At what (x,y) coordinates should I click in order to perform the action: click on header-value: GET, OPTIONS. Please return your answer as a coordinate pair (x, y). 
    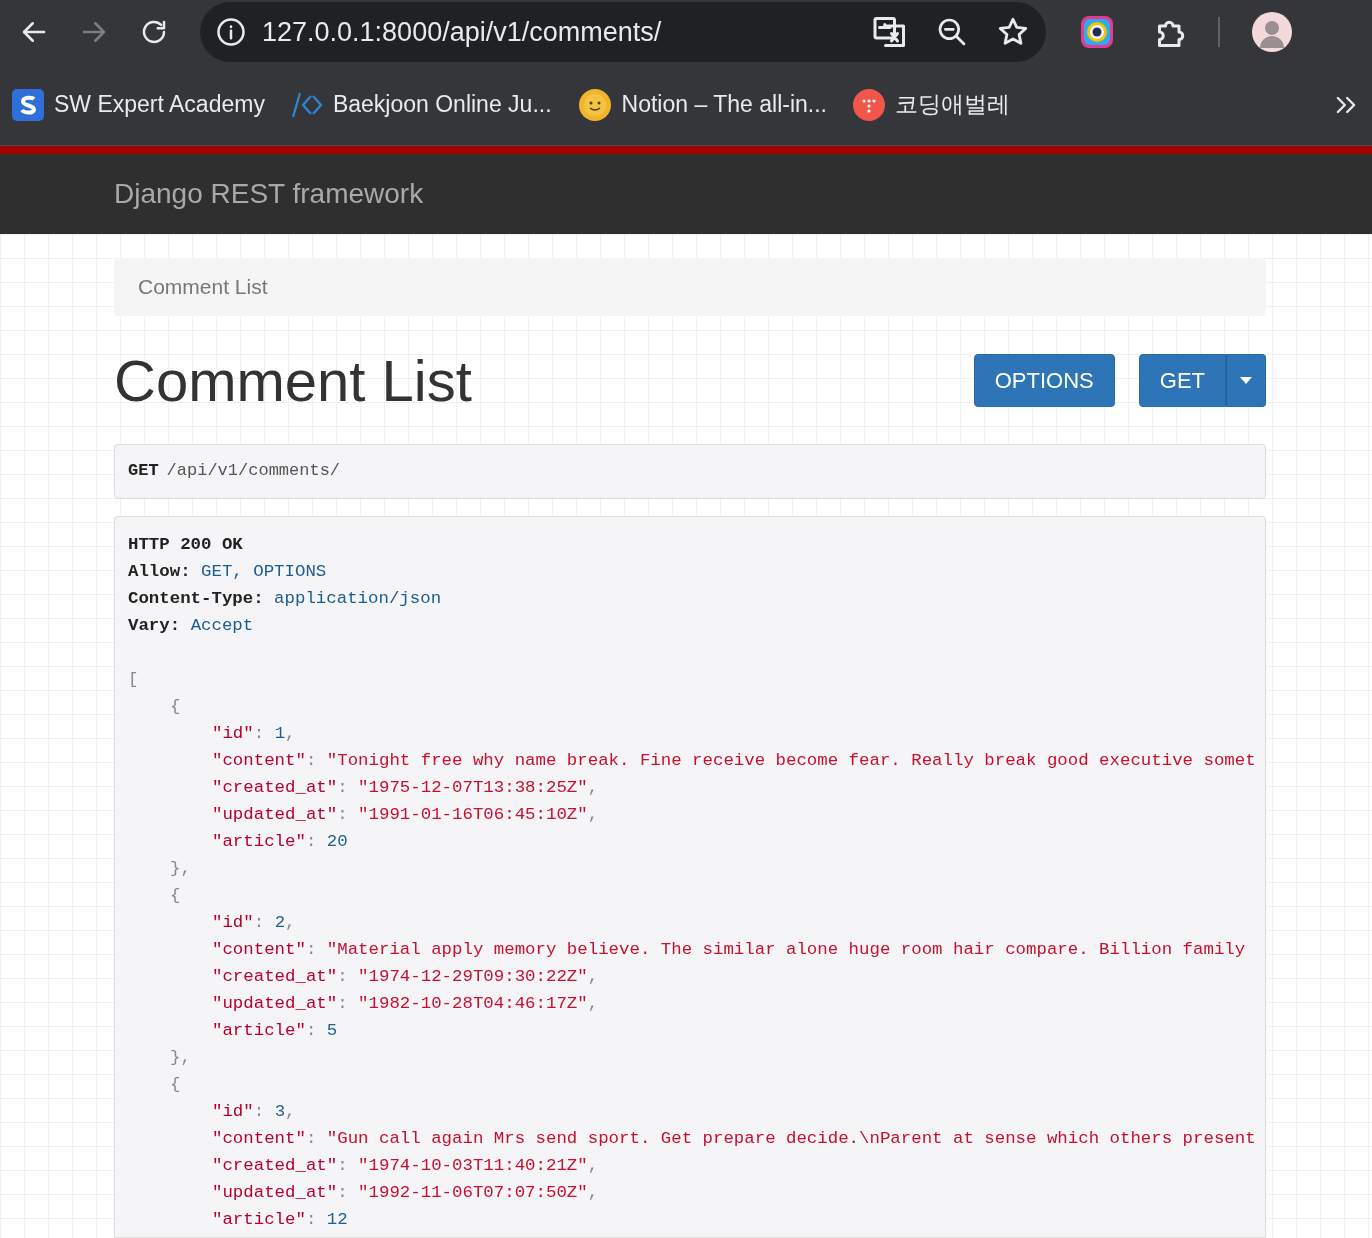
    Looking at the image, I should click on (264, 571).